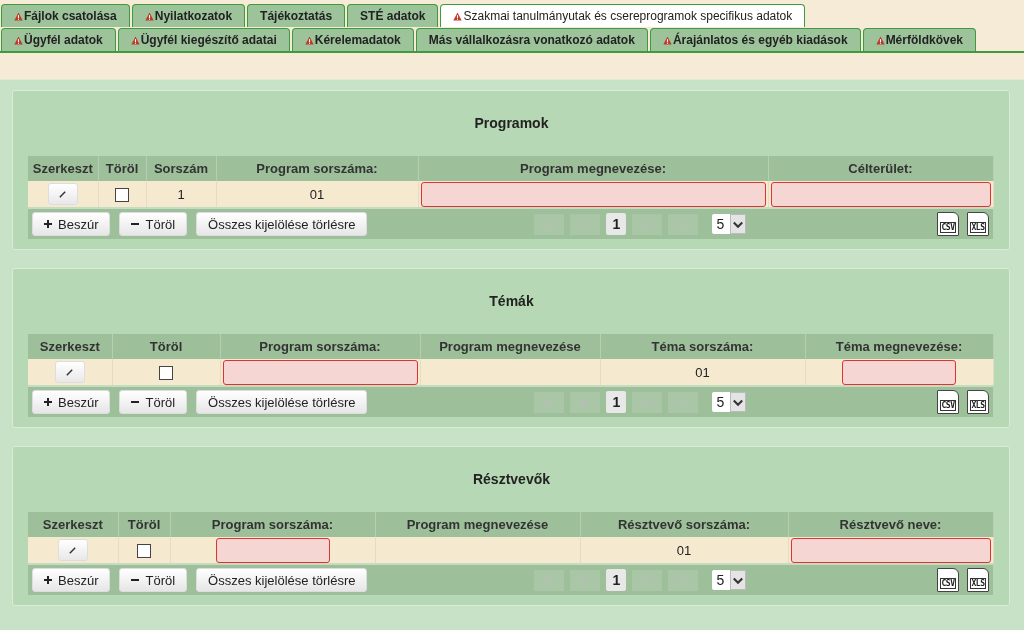 The width and height of the screenshot is (1024, 630). Describe the element at coordinates (181, 194) in the screenshot. I see `table-cell: 1` at that location.